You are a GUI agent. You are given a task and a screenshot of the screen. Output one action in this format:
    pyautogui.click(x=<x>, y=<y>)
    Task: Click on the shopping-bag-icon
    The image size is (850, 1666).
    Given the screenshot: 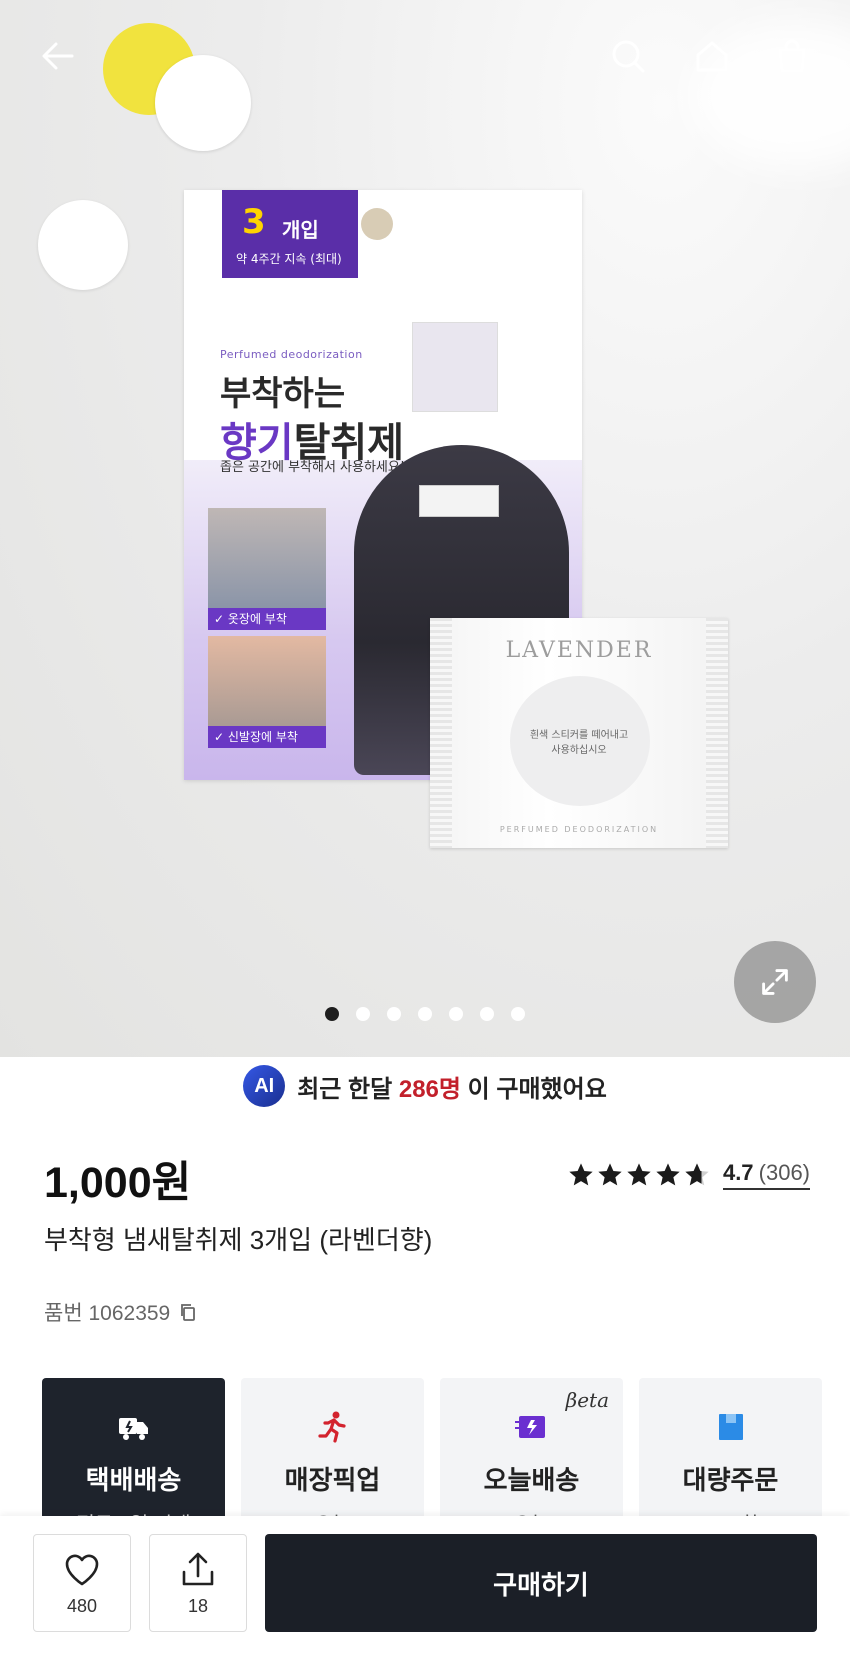 What is the action you would take?
    pyautogui.click(x=792, y=56)
    